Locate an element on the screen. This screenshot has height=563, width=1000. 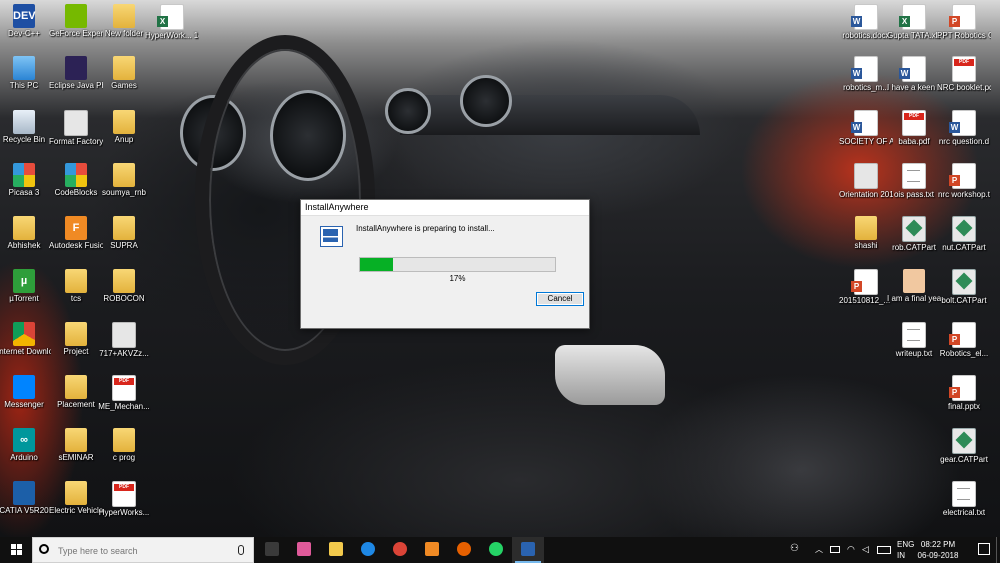
desktop-icon: GeForce Experience is located at coordinates (76, 21).